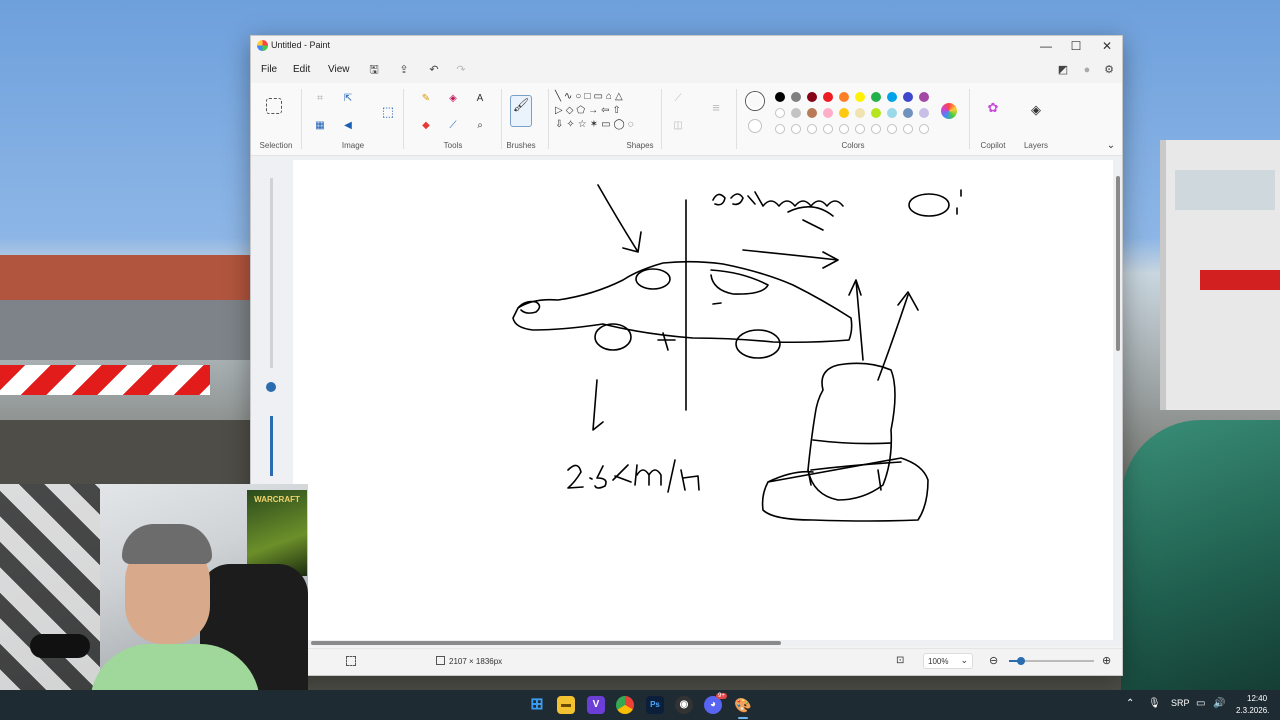 This screenshot has height=720, width=1280. Describe the element at coordinates (755, 126) in the screenshot. I see `secondary-color-swatch` at that location.